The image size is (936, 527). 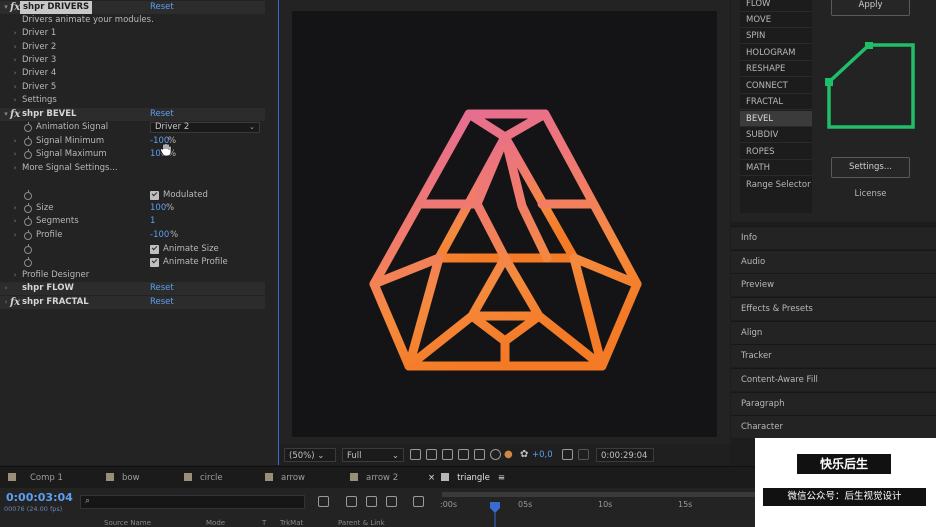 I want to click on view-options-icon, so click(x=495, y=454).